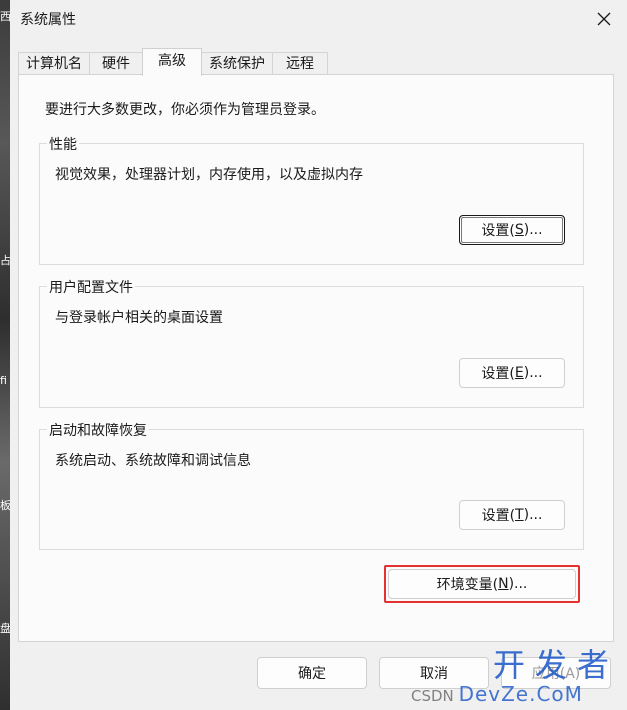  I want to click on desktop-background-strip: 西 占 fi 板 盘, so click(5, 355).